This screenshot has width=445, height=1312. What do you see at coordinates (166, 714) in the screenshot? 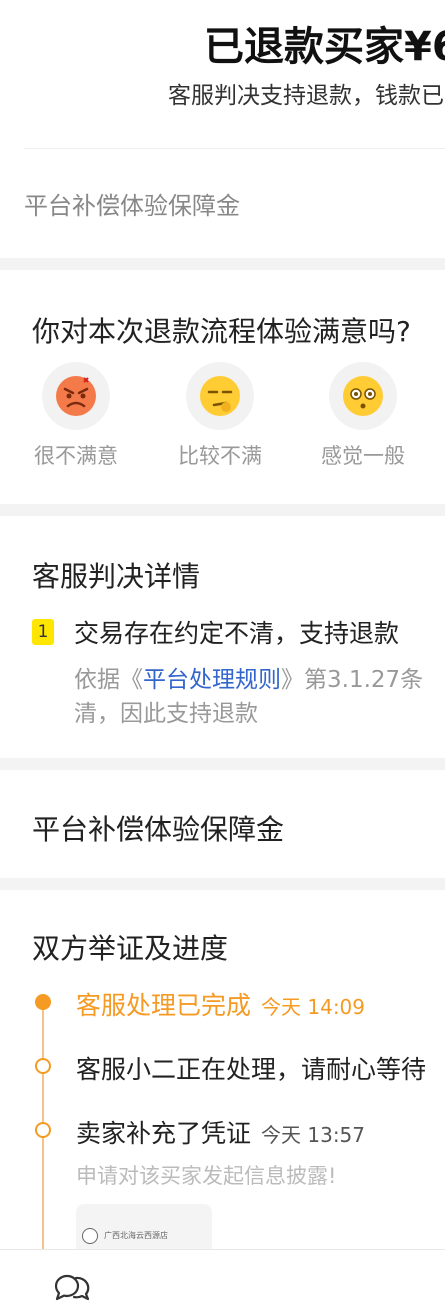
I see `judgment-basis-continued: 清，因此支持退款` at bounding box center [166, 714].